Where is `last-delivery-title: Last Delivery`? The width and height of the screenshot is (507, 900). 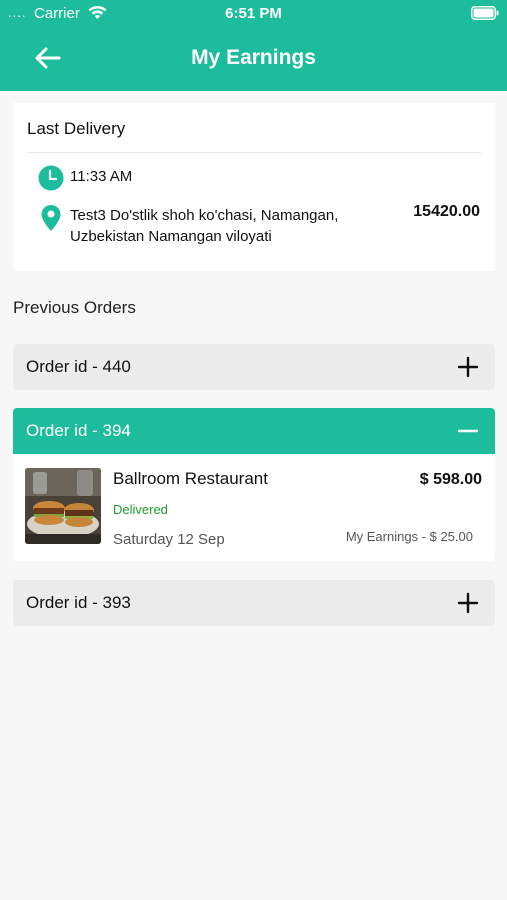 last-delivery-title: Last Delivery is located at coordinates (76, 128).